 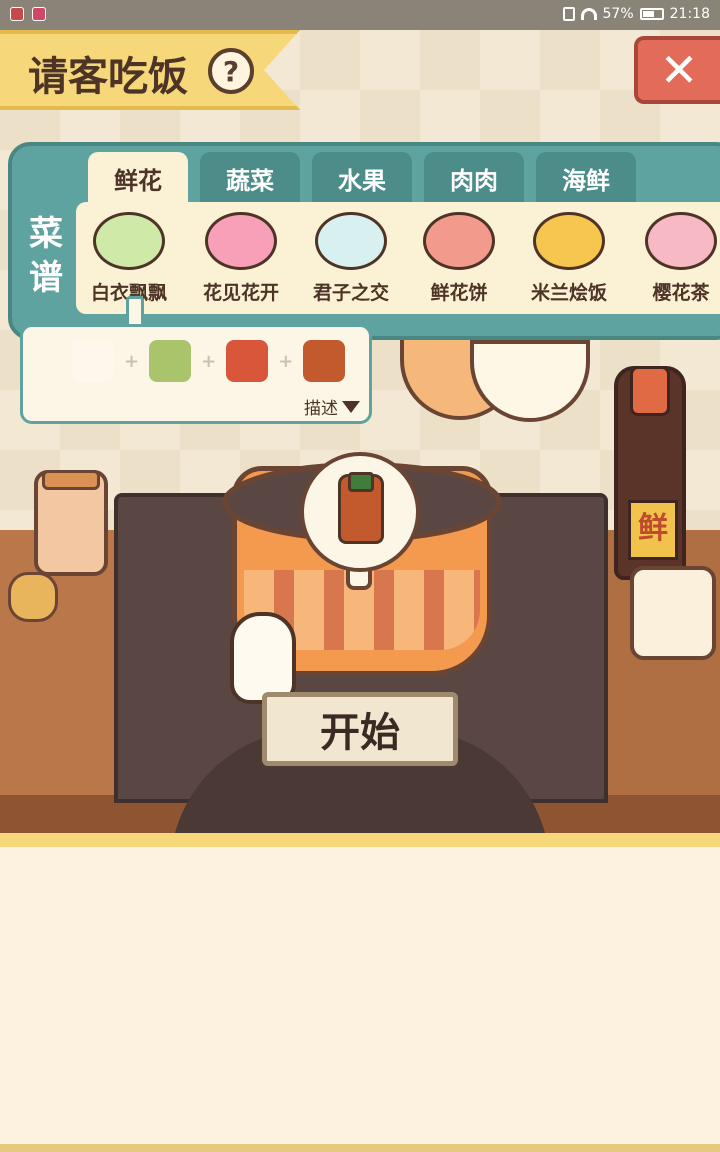 I want to click on dish-list: 白衣飘飘 花见花开 君子之交 鲜花饼 米兰烩饭 樱花茶, so click(x=398, y=258).